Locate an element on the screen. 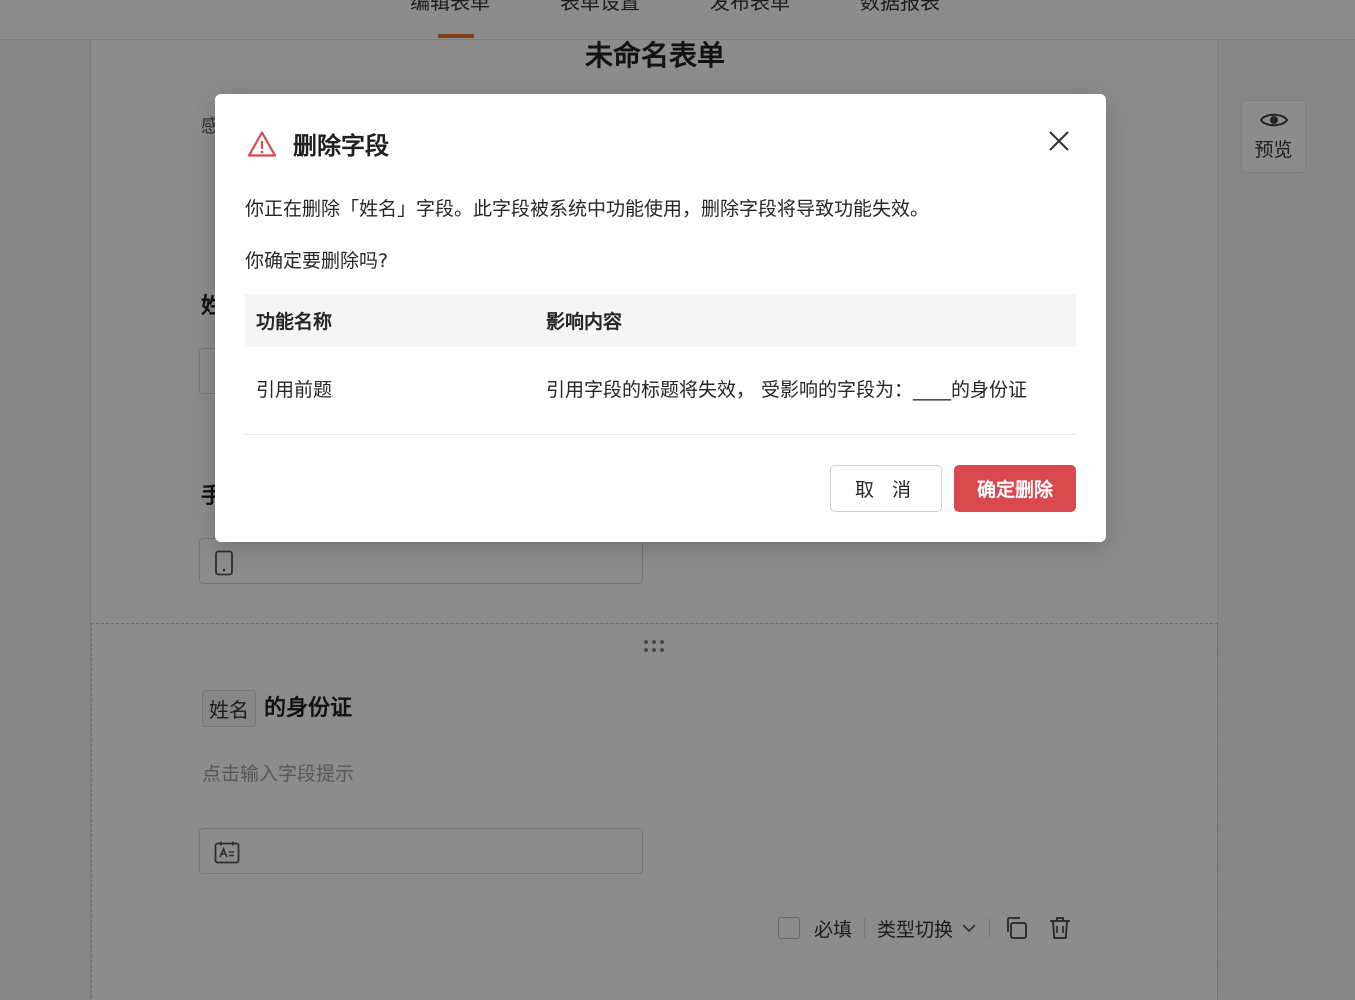 Image resolution: width=1355 pixels, height=1000 pixels. table-cell-impact: 引用字段的标题将失效， 受影响的字段为：____的身份证 is located at coordinates (805, 391).